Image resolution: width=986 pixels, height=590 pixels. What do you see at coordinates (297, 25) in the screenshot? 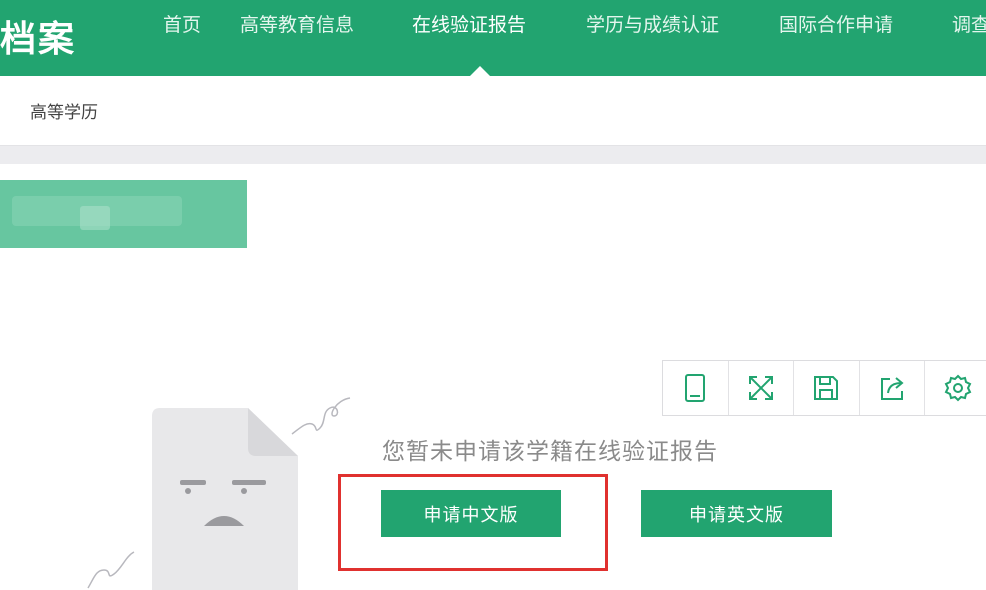
I see `nav-item-higher-education-info: 高等教育信息` at bounding box center [297, 25].